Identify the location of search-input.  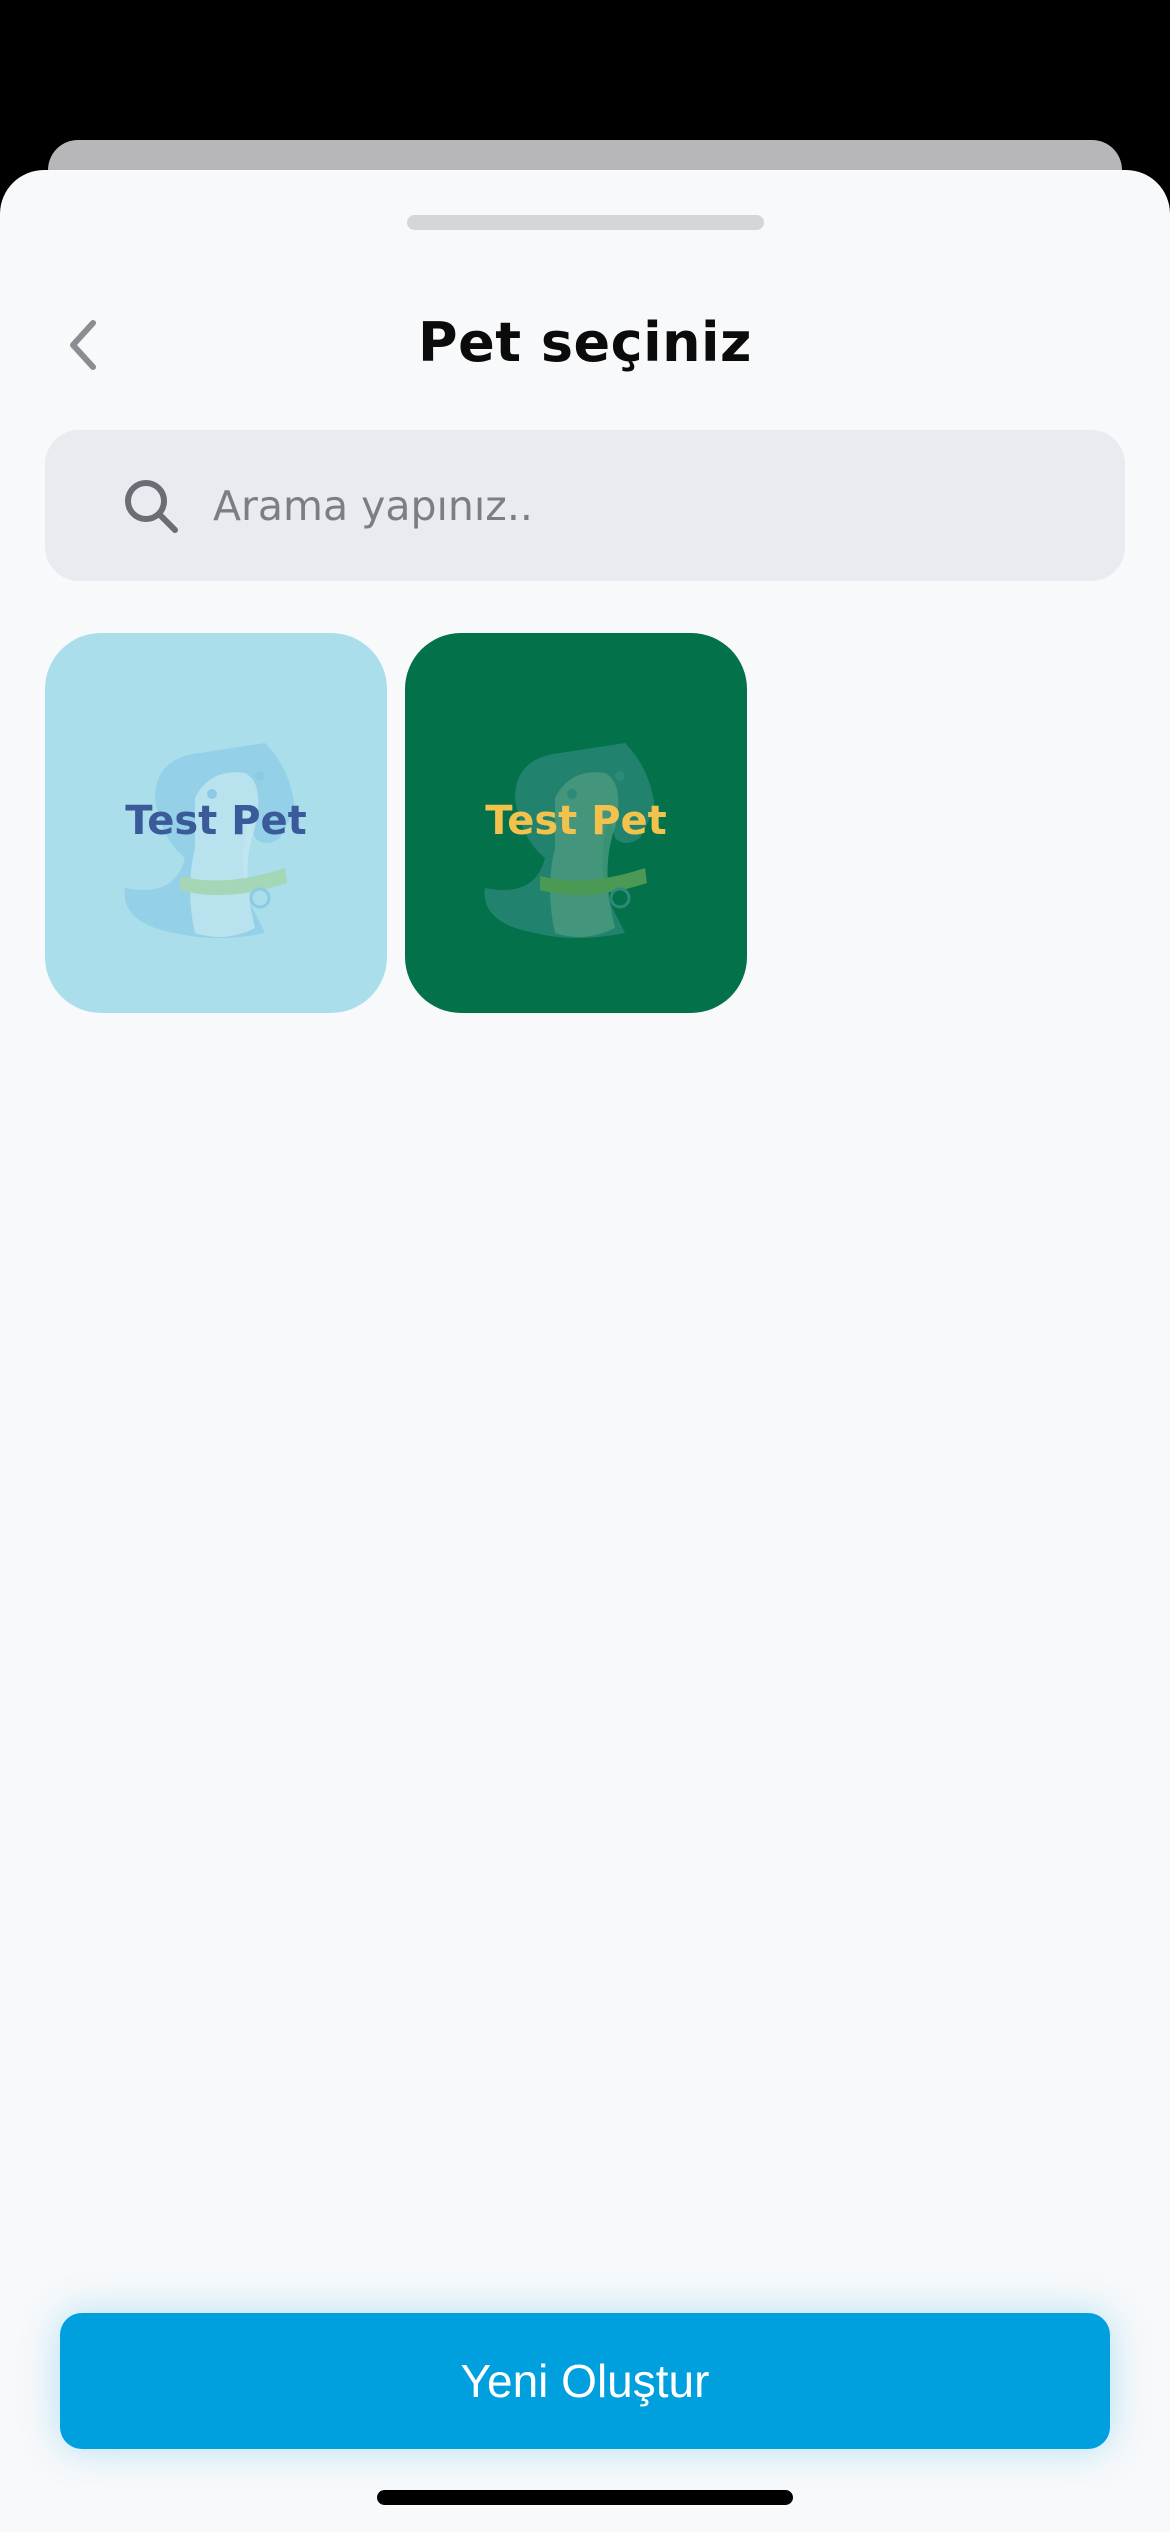
(643, 505).